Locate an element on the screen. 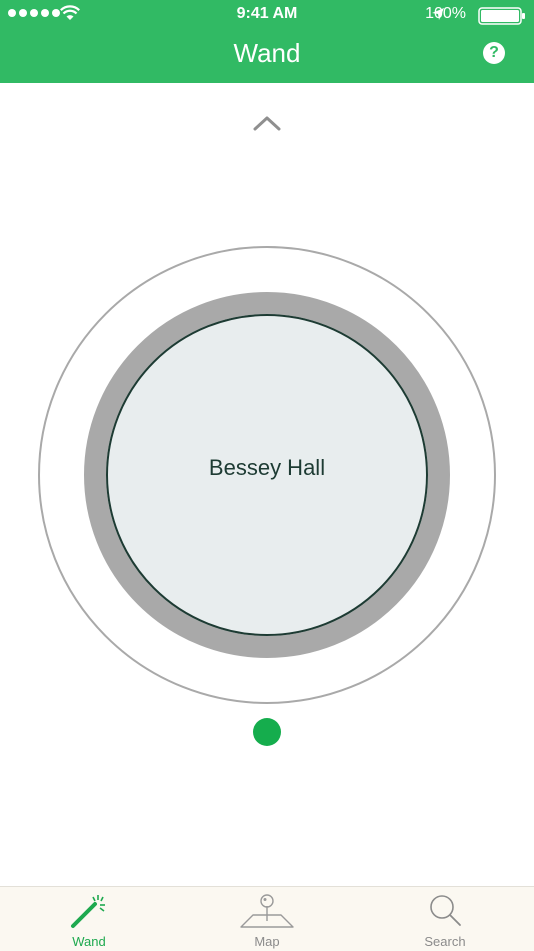 The height and width of the screenshot is (951, 534). tab-search: Search is located at coordinates (445, 919).